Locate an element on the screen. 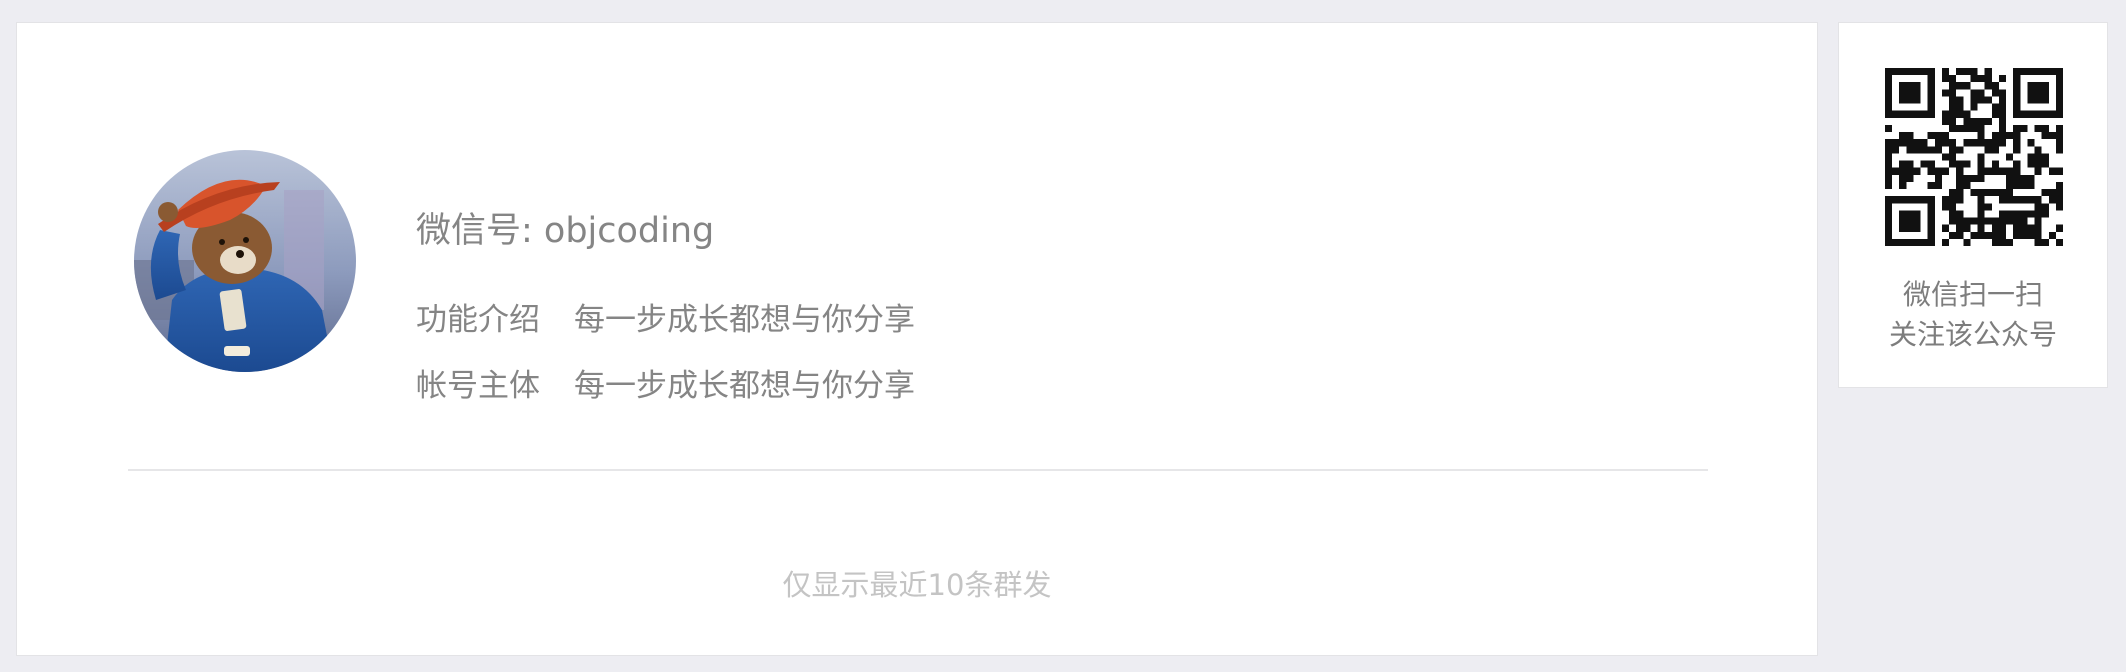 This screenshot has width=2126, height=672. qr-code is located at coordinates (1974, 157).